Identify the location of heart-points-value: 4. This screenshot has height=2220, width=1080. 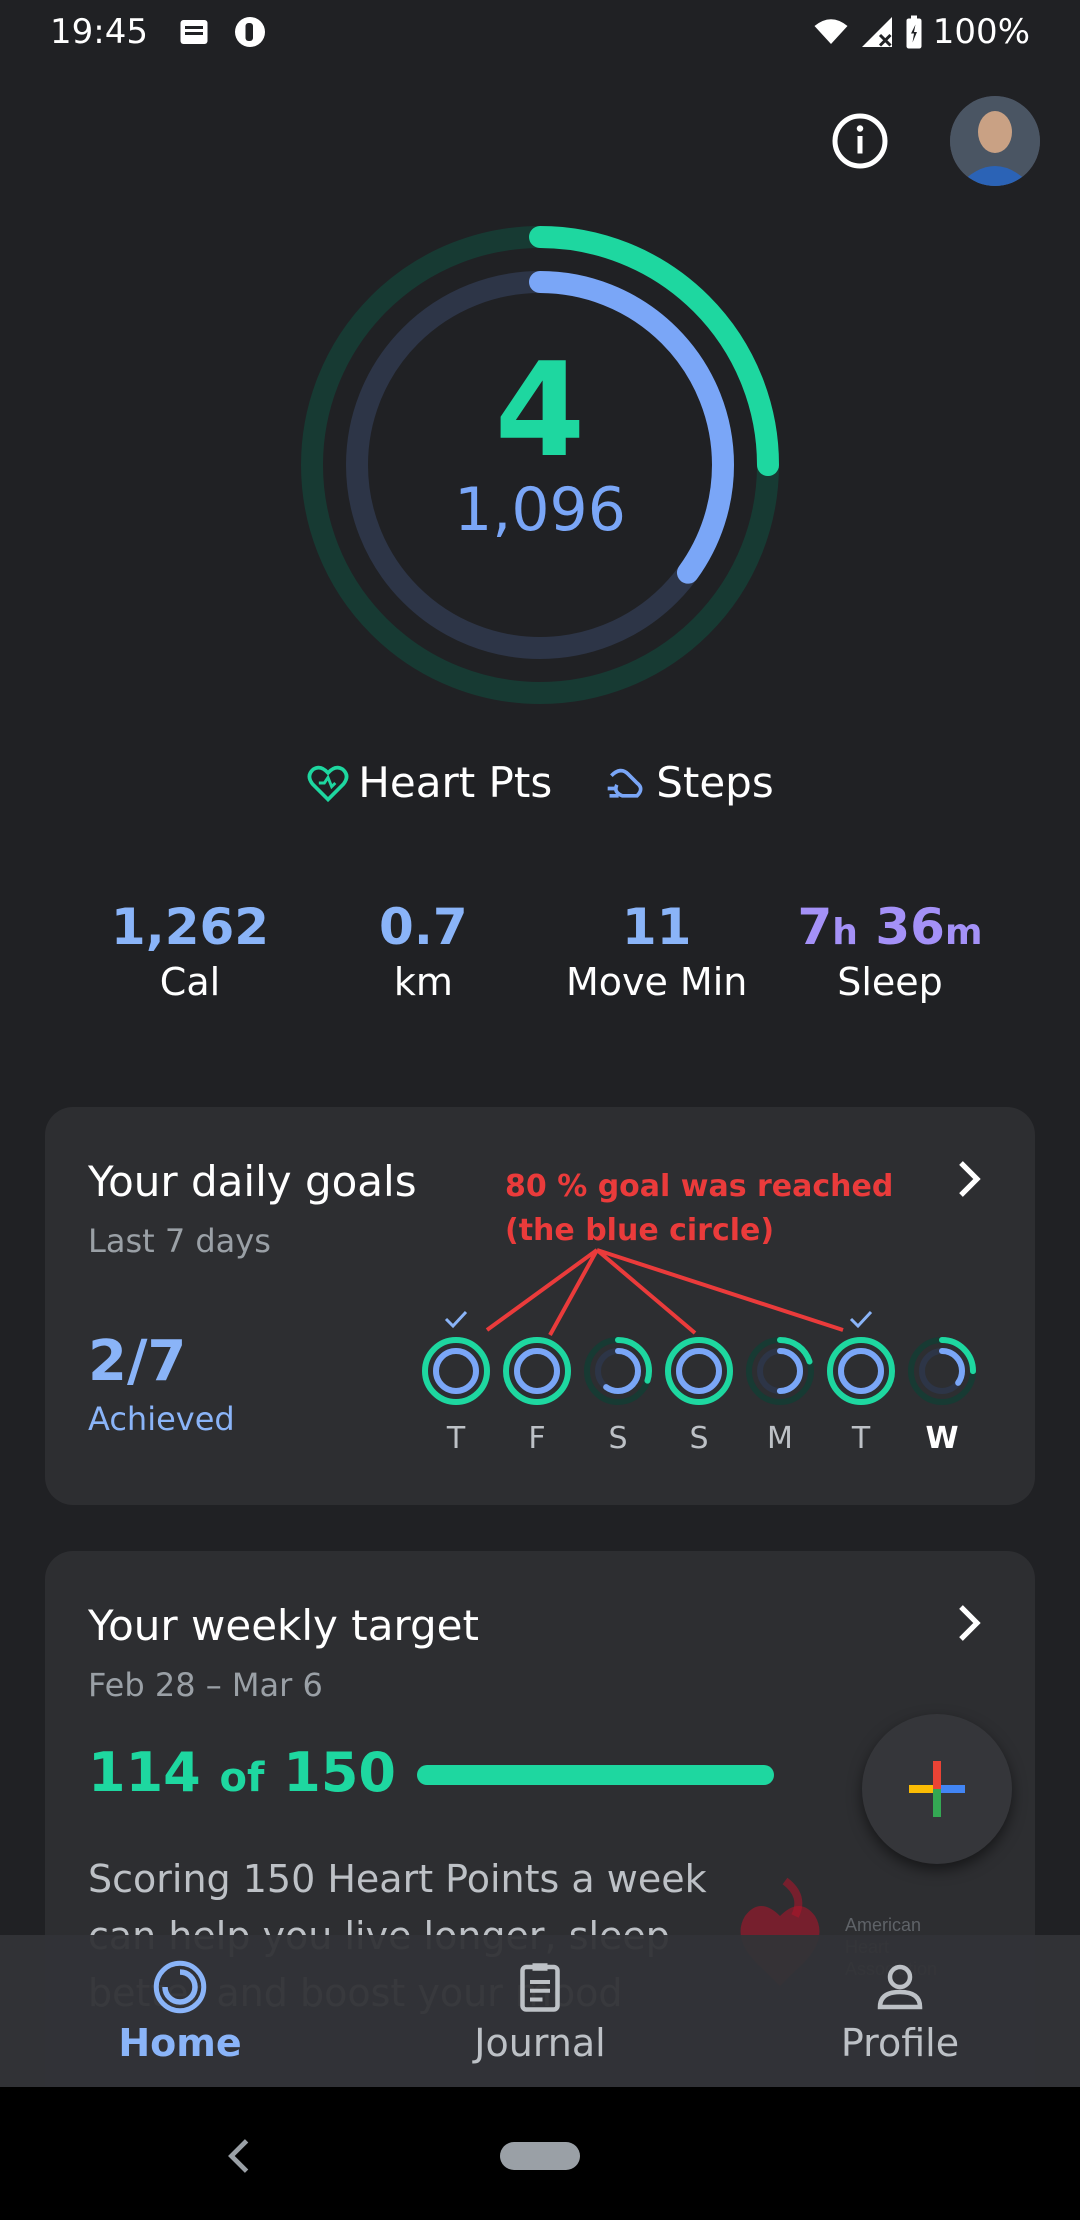
(540, 410).